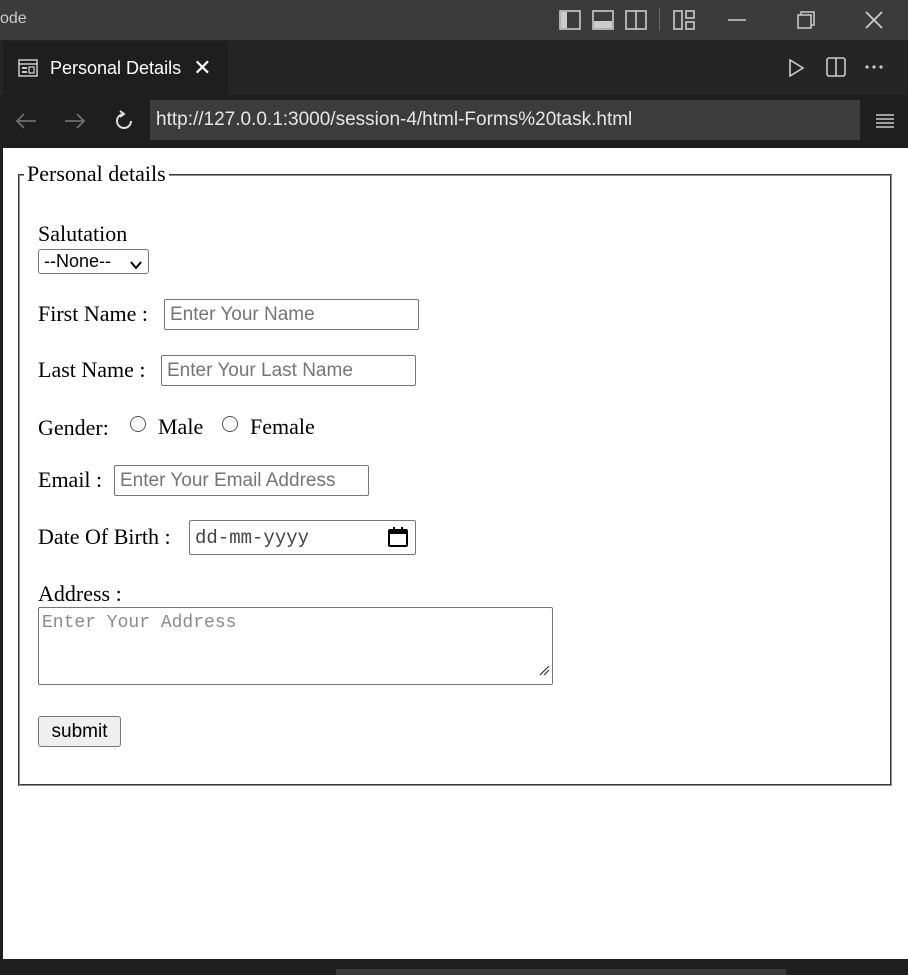  I want to click on last-name-input: Enter Your Last Name, so click(288, 370).